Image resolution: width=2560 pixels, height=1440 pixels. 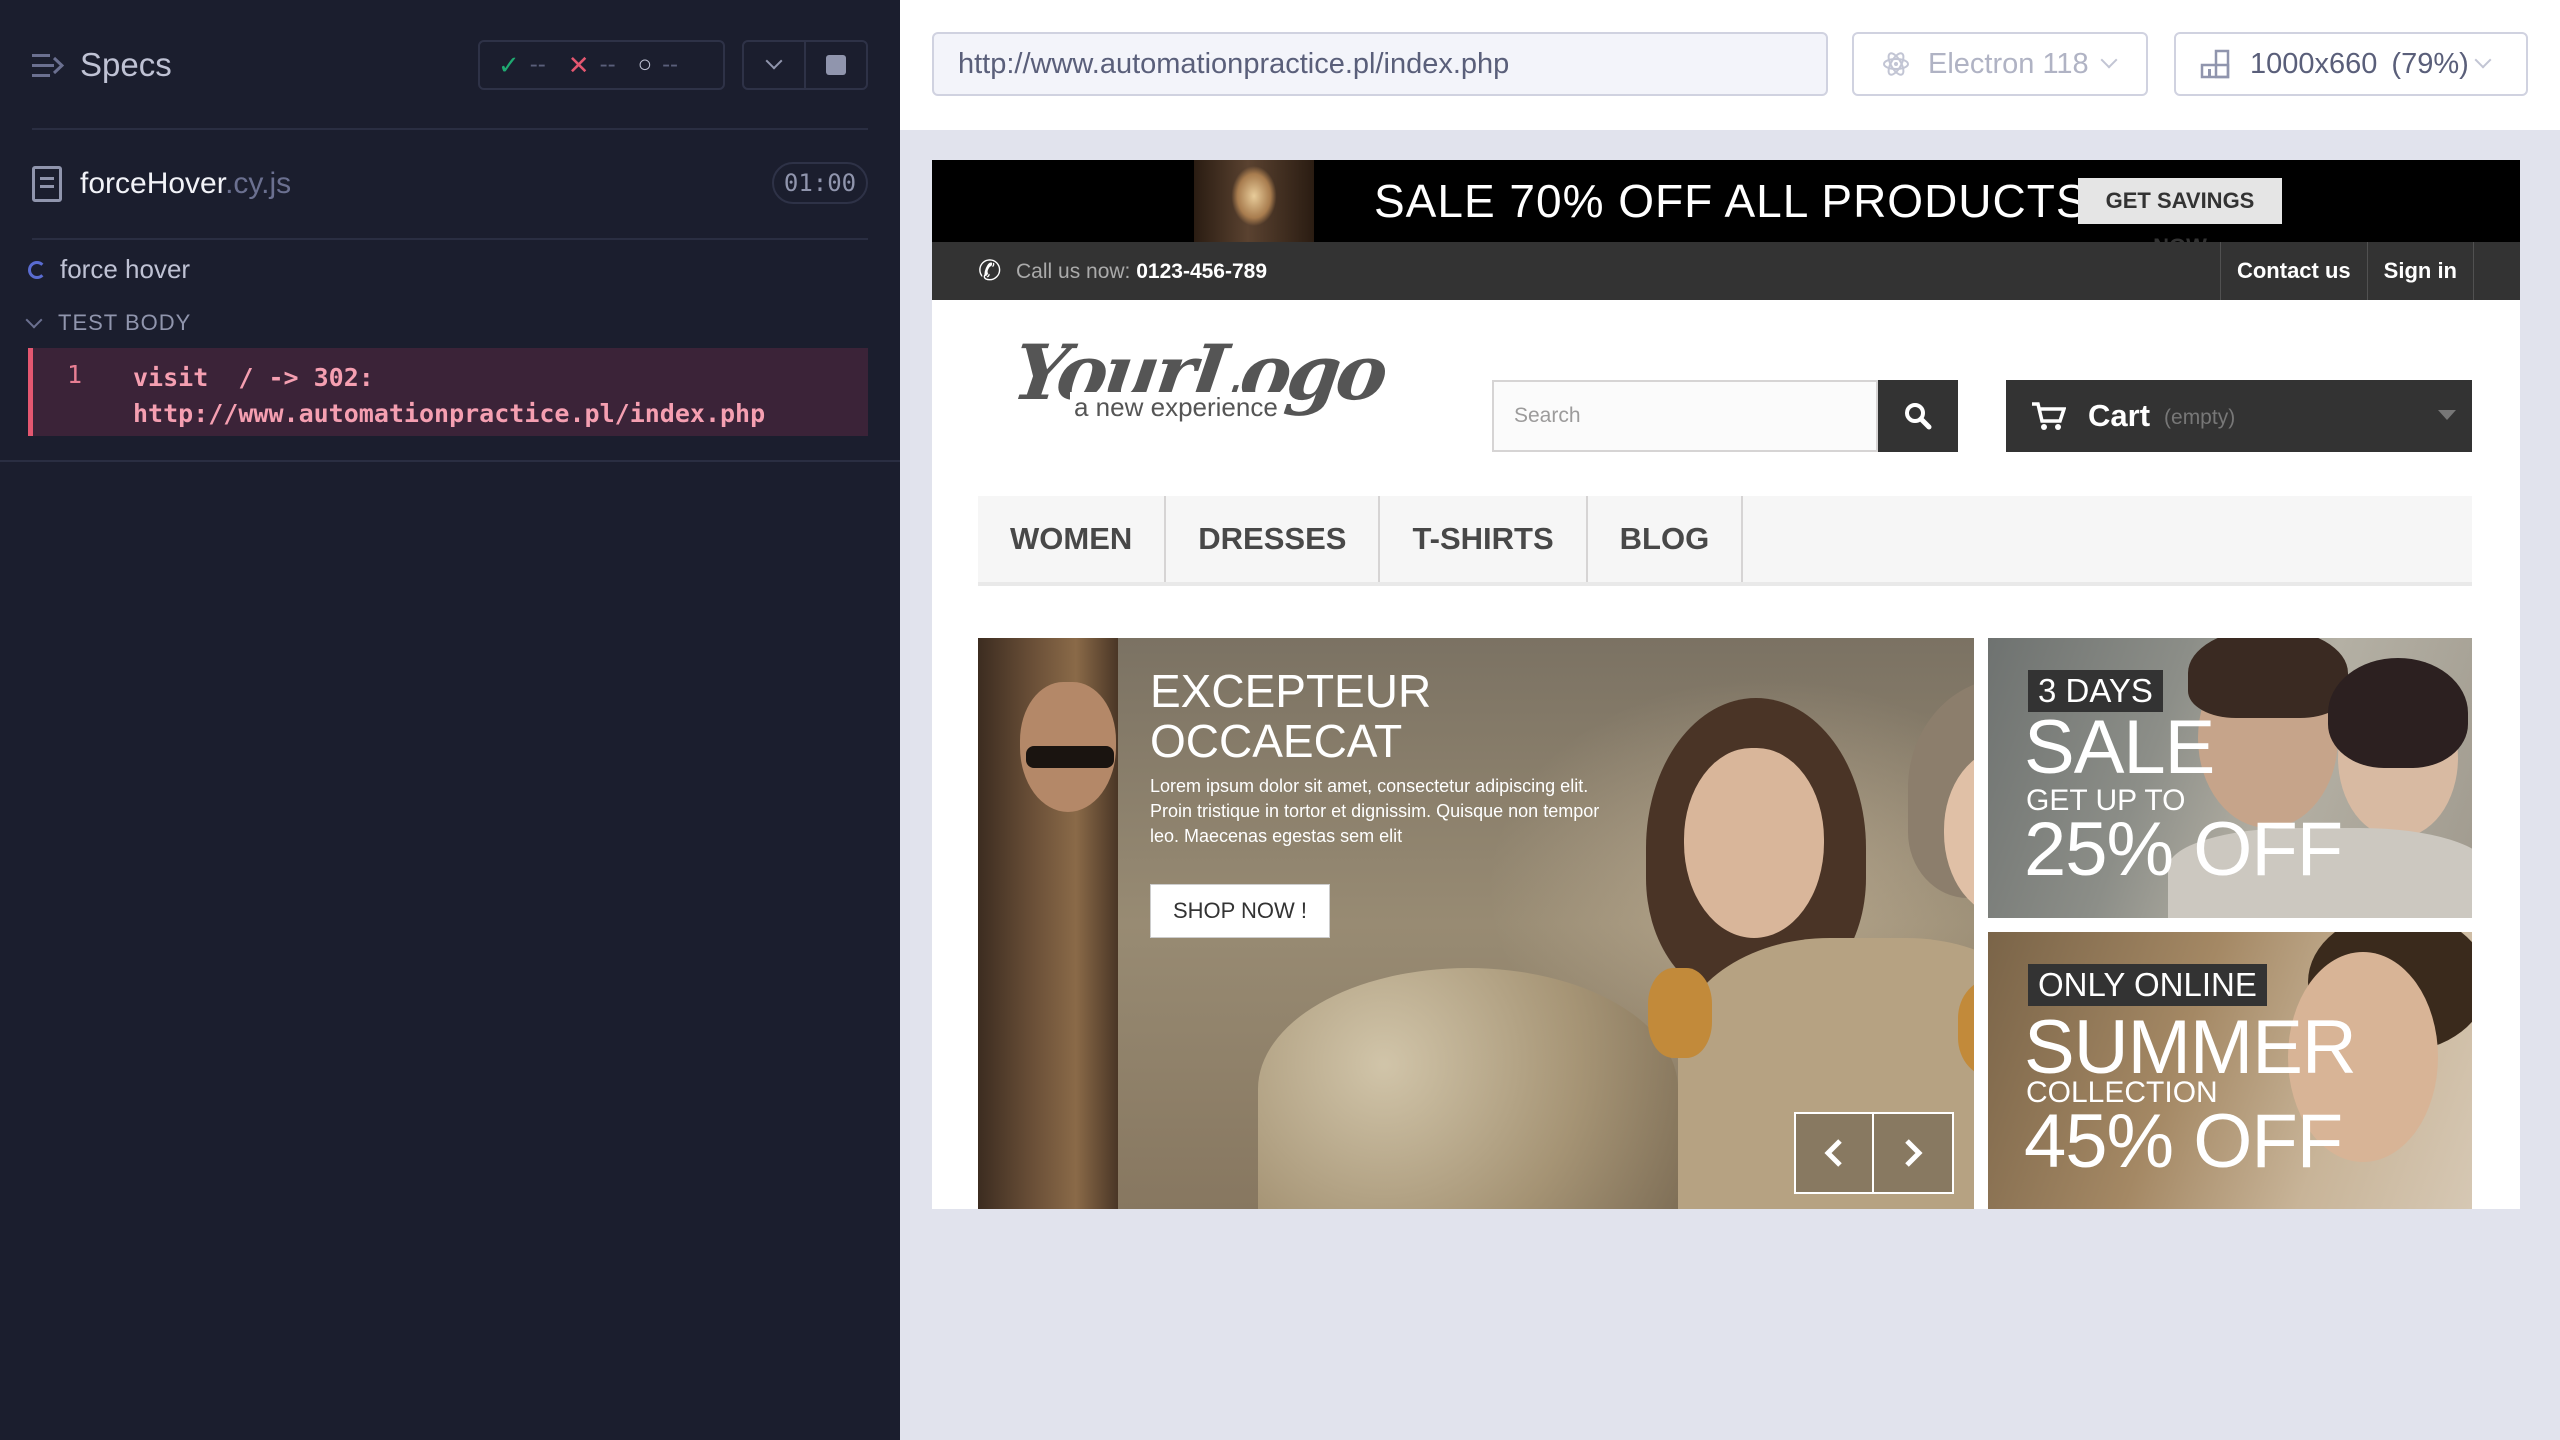 I want to click on slide-title-line-1: EXCEPTEUR, so click(x=1291, y=691).